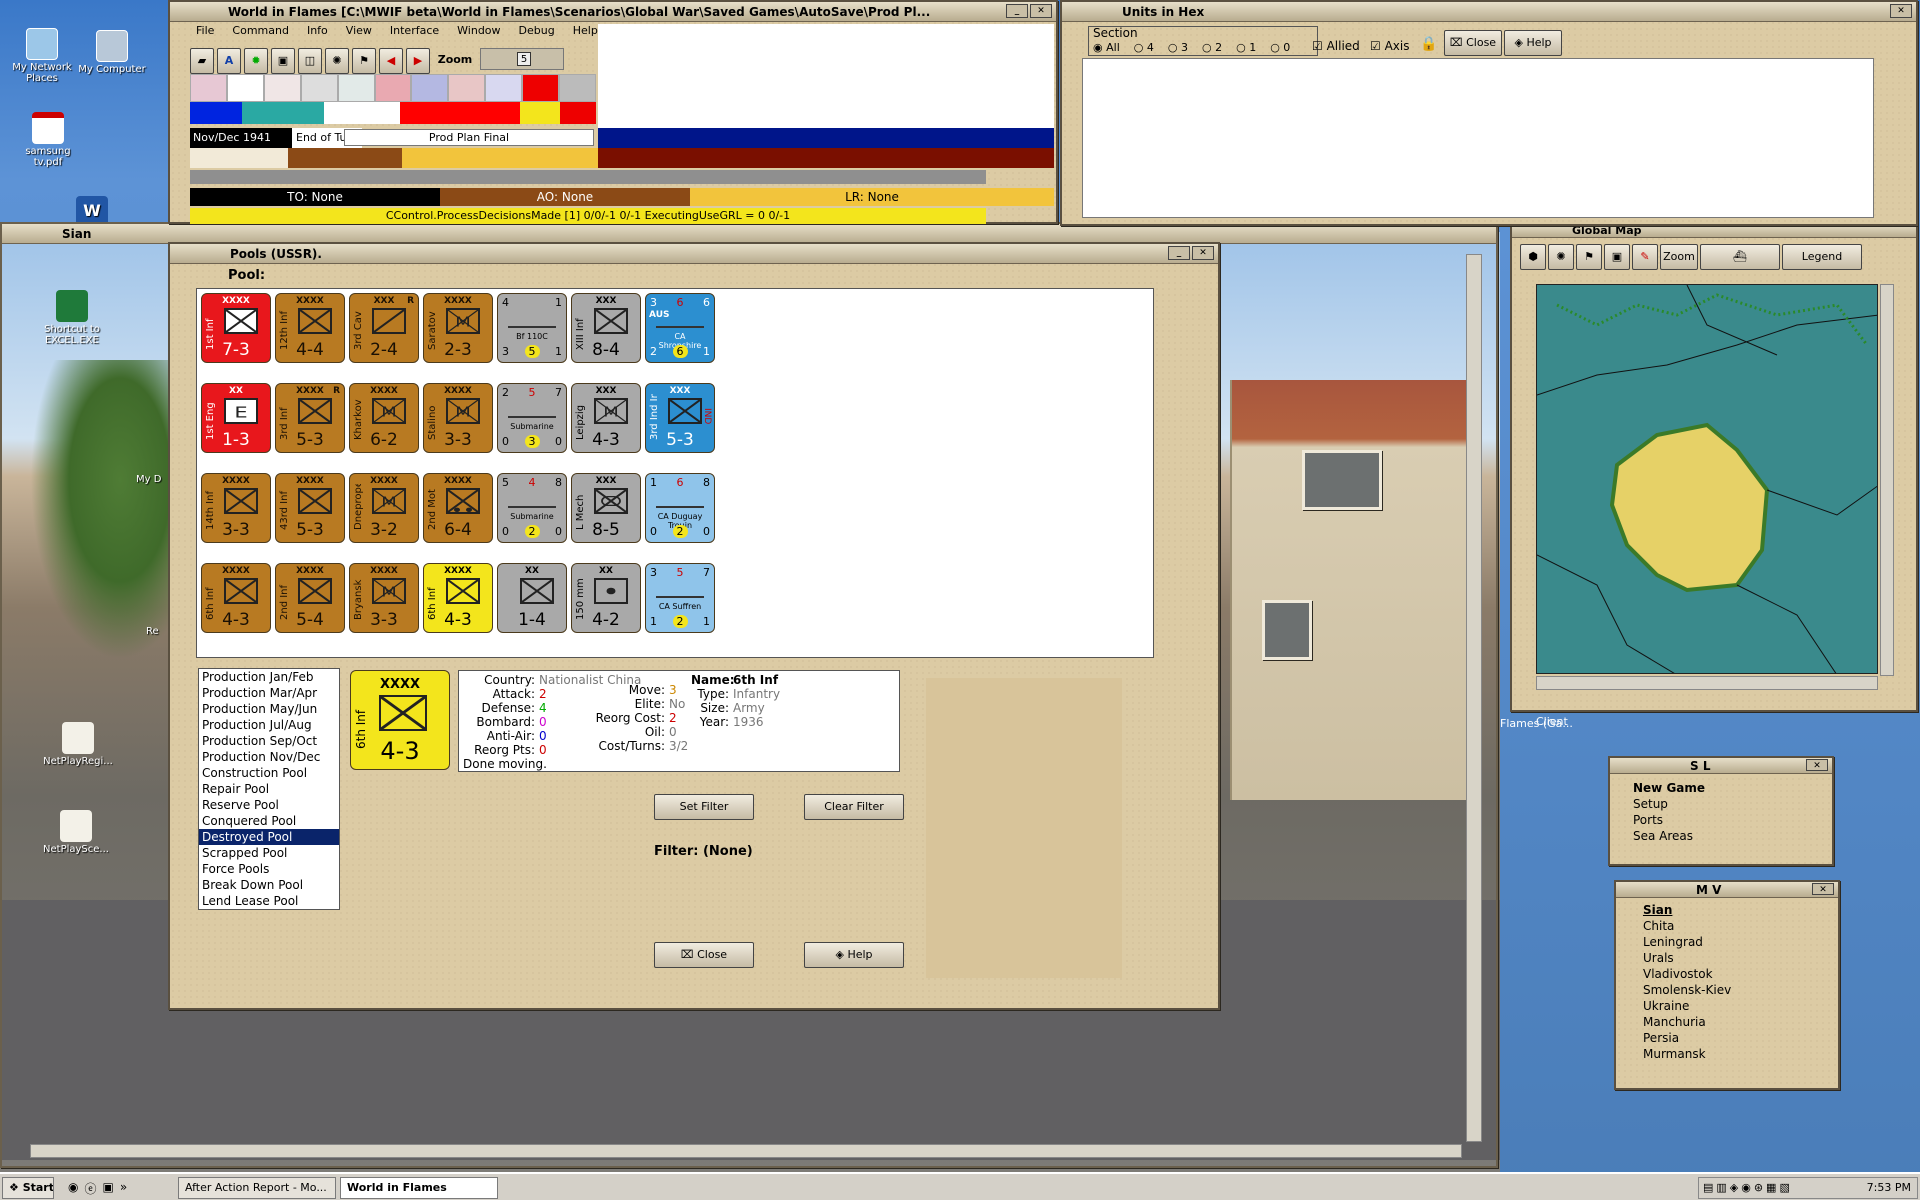 Image resolution: width=1920 pixels, height=1200 pixels. What do you see at coordinates (537, 31) in the screenshot?
I see `menu-debug: Debug` at bounding box center [537, 31].